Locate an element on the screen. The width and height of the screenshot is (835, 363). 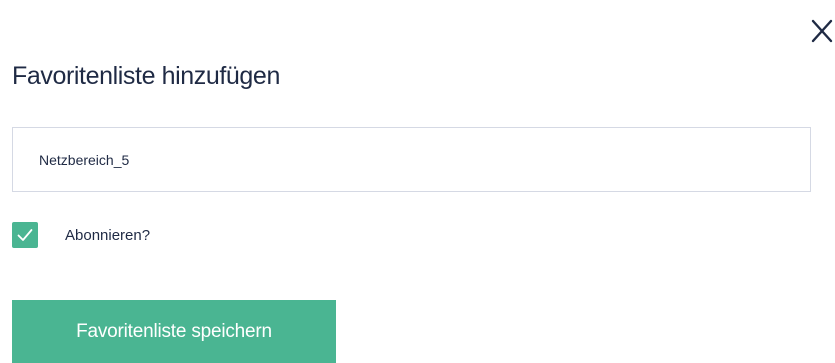
save-favorites-list-button: Favoritenliste speichern is located at coordinates (174, 331).